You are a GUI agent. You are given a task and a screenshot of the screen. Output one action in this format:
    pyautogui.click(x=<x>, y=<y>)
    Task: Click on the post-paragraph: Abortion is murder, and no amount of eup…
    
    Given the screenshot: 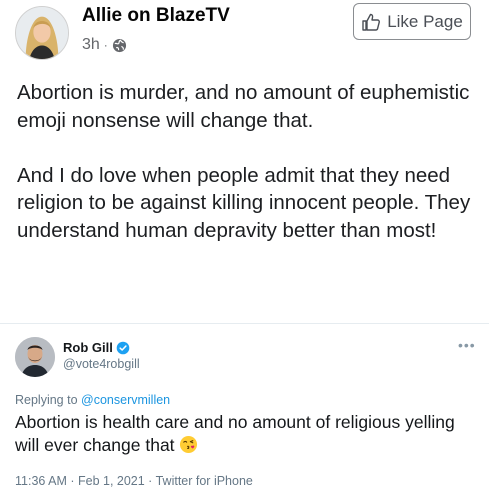 What is the action you would take?
    pyautogui.click(x=243, y=106)
    